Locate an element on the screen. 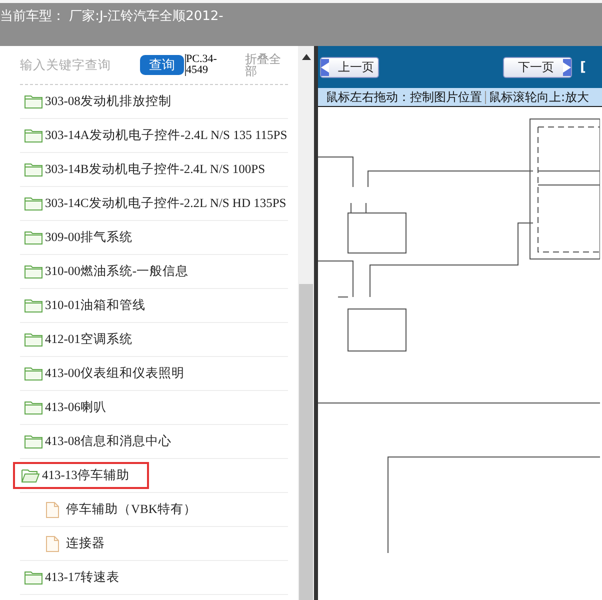  scrollbar is located at coordinates (306, 323).